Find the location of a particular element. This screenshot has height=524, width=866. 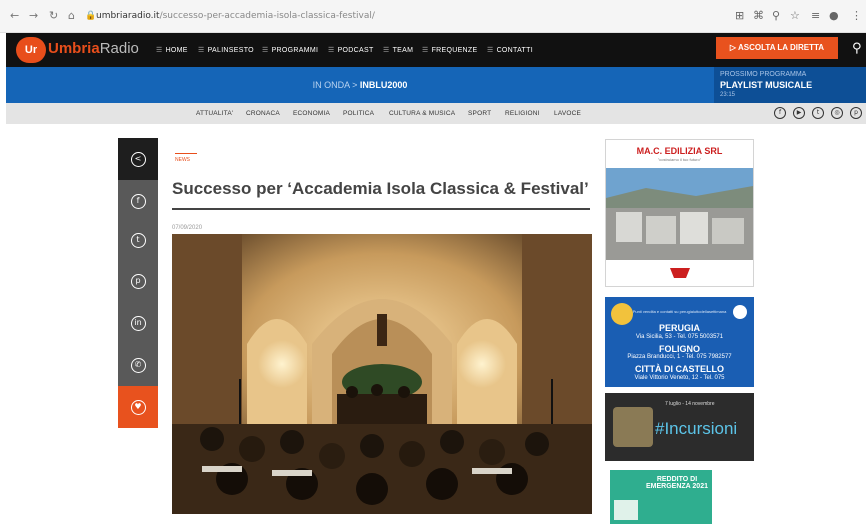

on-air-show: INBLU2000 is located at coordinates (383, 85).